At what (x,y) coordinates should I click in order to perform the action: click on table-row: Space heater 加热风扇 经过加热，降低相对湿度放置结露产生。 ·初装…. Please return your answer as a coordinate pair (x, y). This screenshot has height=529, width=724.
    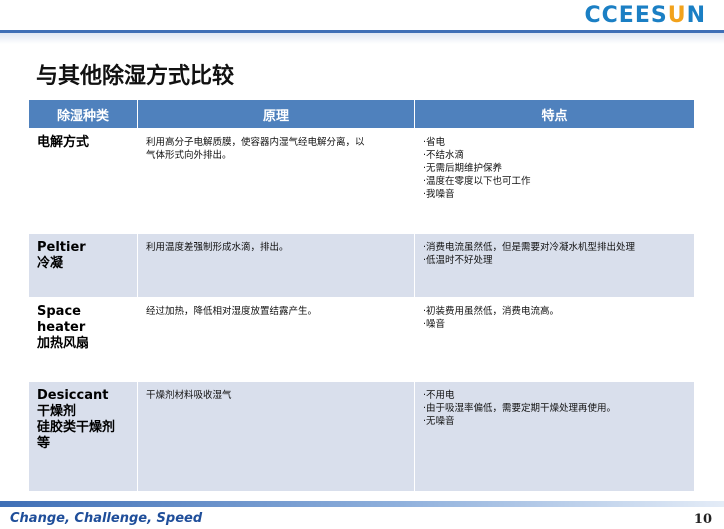
    Looking at the image, I should click on (361, 339).